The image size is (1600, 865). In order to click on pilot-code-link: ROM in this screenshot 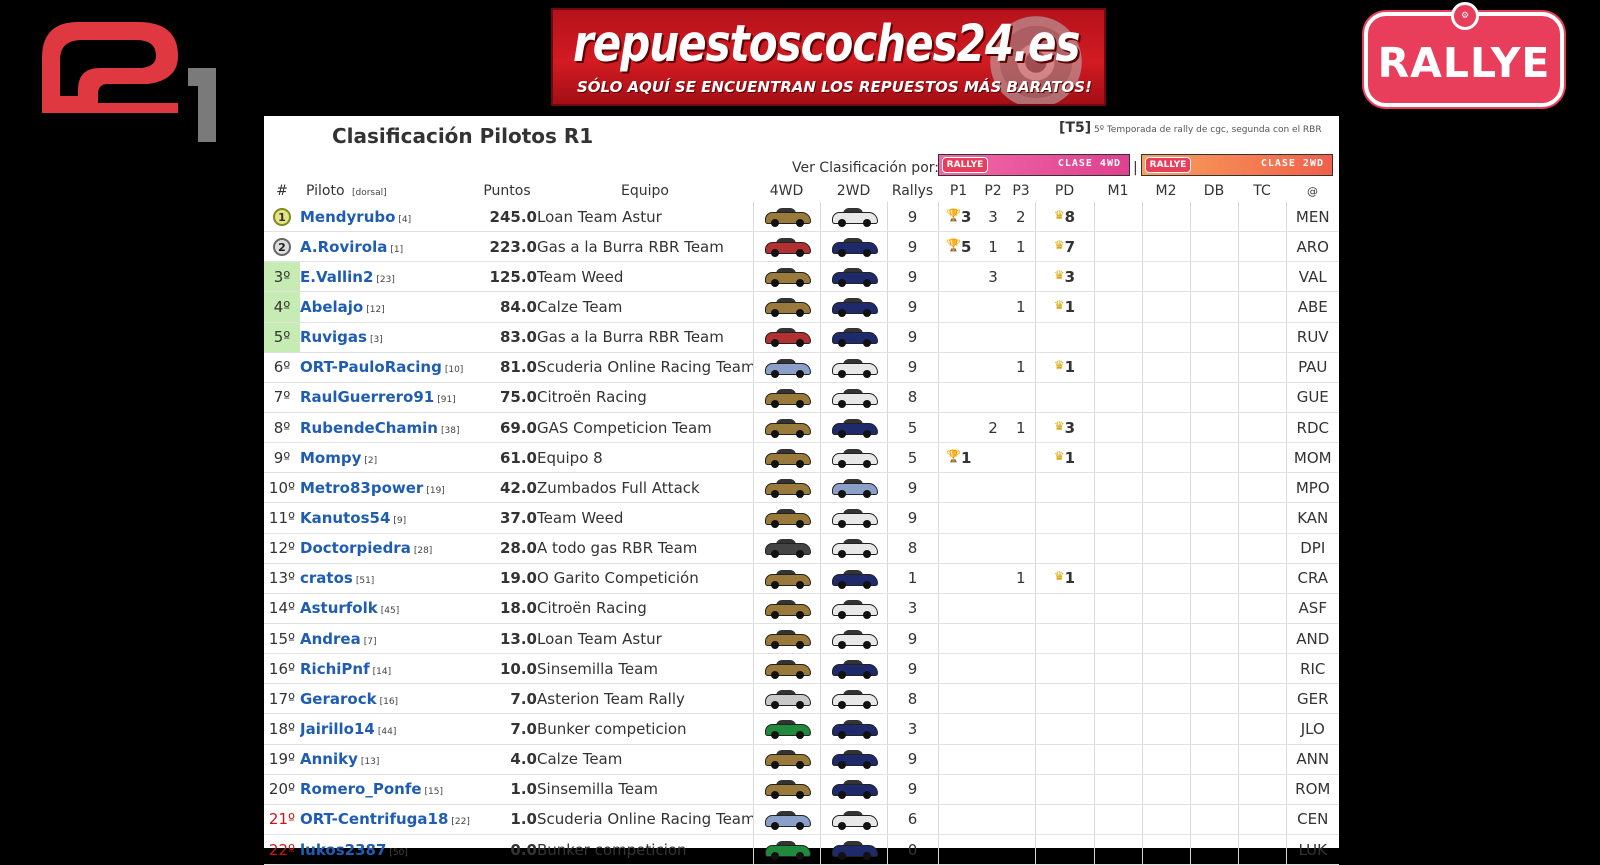, I will do `click(1312, 789)`.